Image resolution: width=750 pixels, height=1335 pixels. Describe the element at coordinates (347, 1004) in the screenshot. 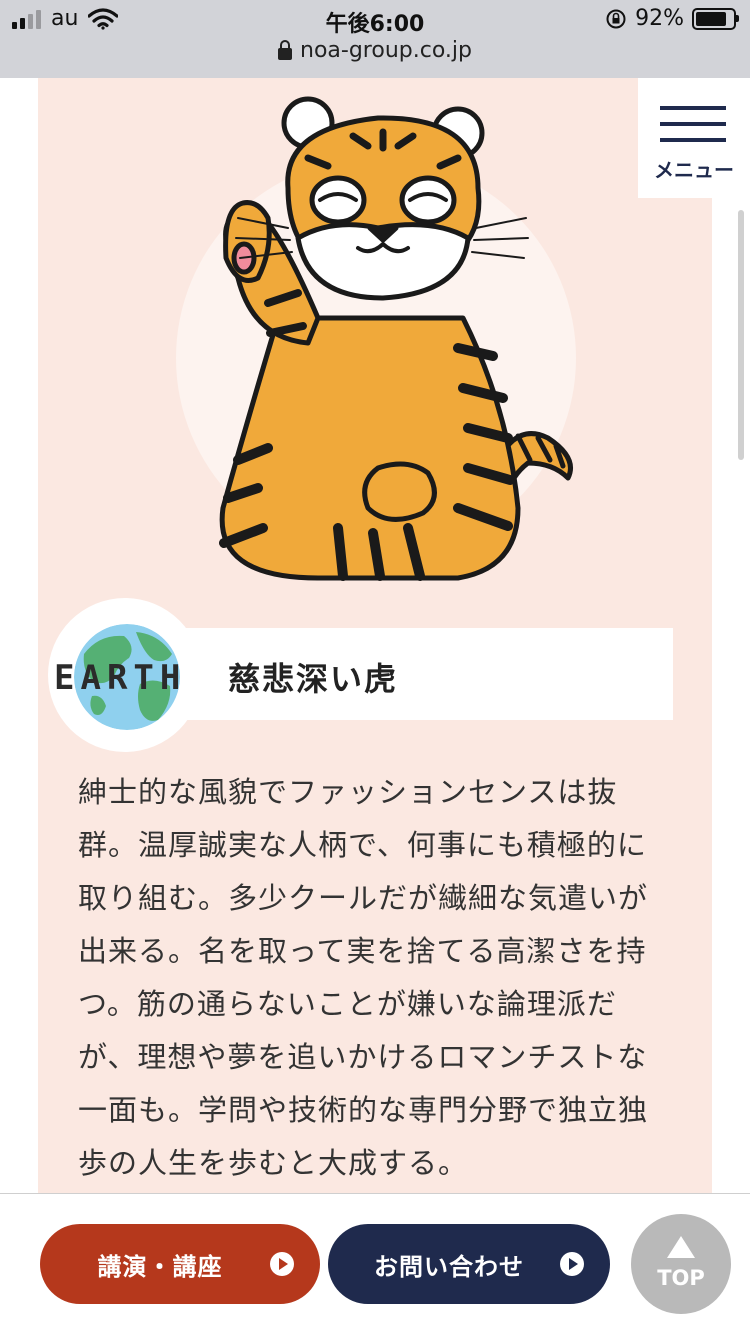

I see `description-line: つ。筋の通らないことが嫌いな論理派だ` at that location.